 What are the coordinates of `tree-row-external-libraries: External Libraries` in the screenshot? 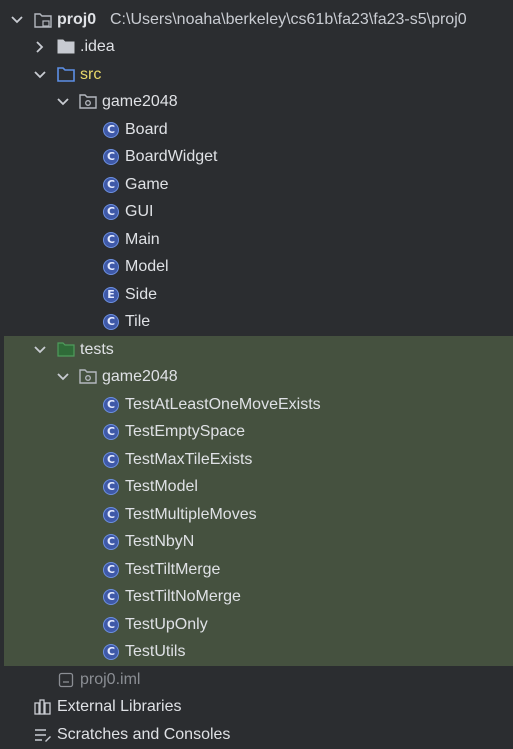 It's located at (256, 706).